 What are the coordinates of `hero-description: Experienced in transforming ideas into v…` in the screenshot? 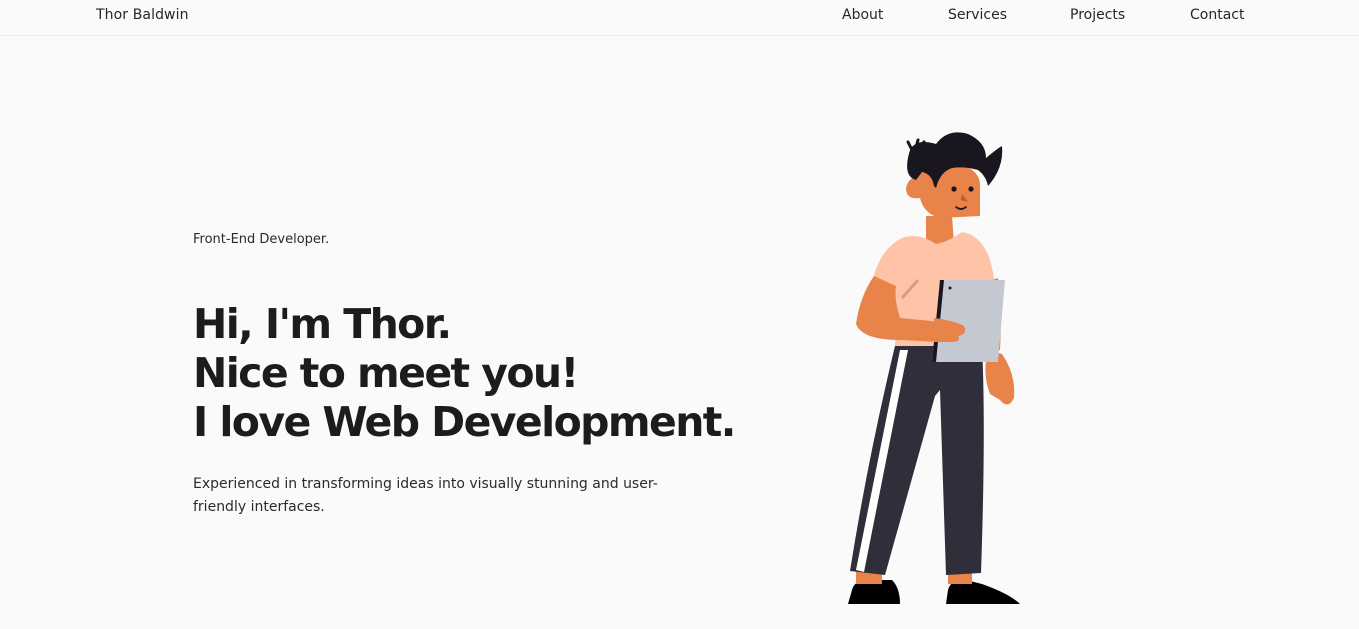 It's located at (425, 495).